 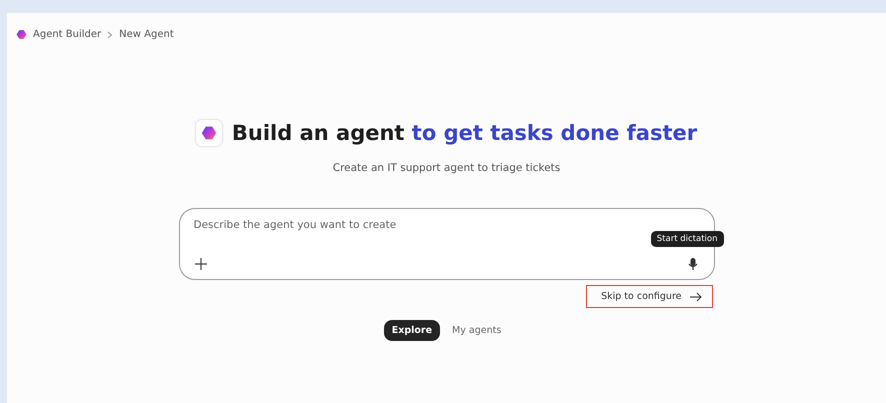 What do you see at coordinates (110, 34) in the screenshot?
I see `chevron-icon` at bounding box center [110, 34].